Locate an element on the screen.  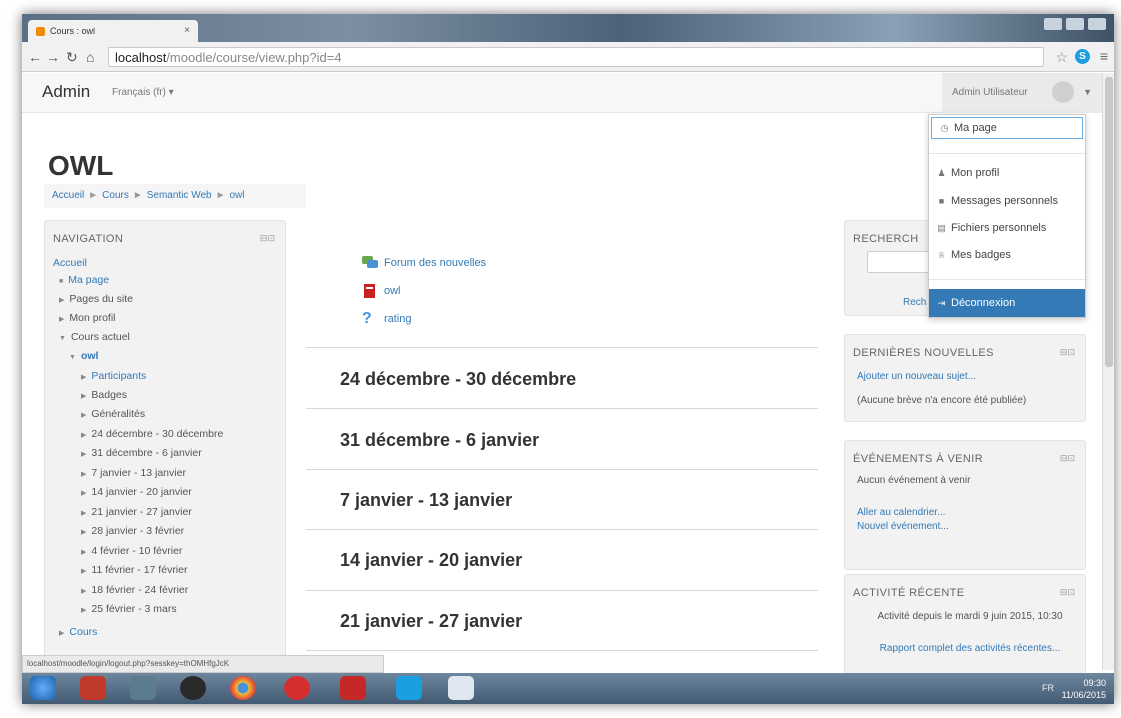
dropdown-item-ma-page: ◷ Ma page is located at coordinates (1007, 128).